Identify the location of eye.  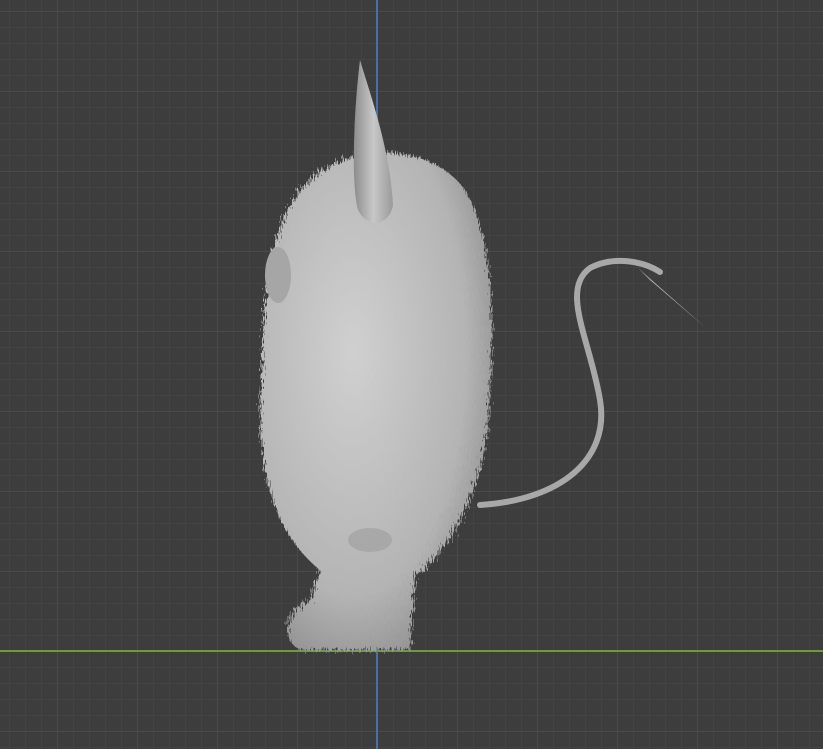
(278, 275).